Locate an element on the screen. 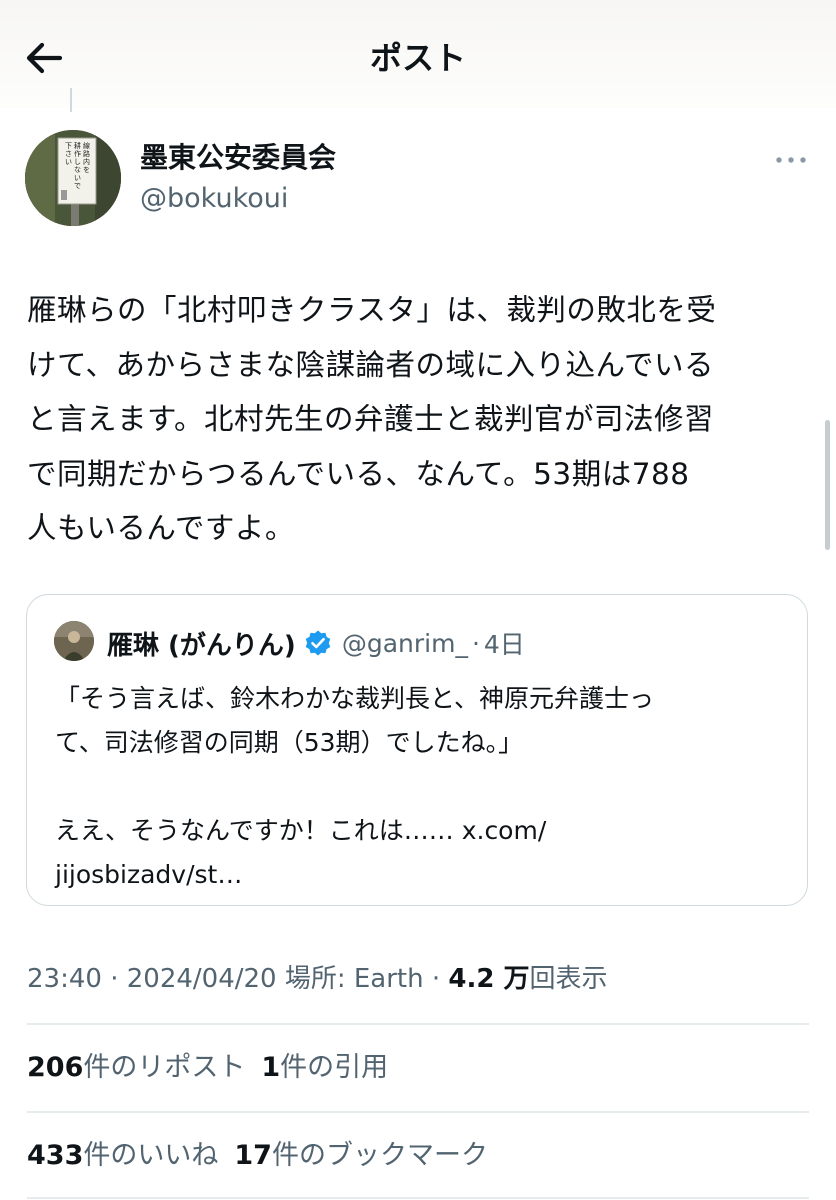 This screenshot has height=1200, width=836. author-avatar: 線路内を 耕作しないで 下さい is located at coordinates (73, 178).